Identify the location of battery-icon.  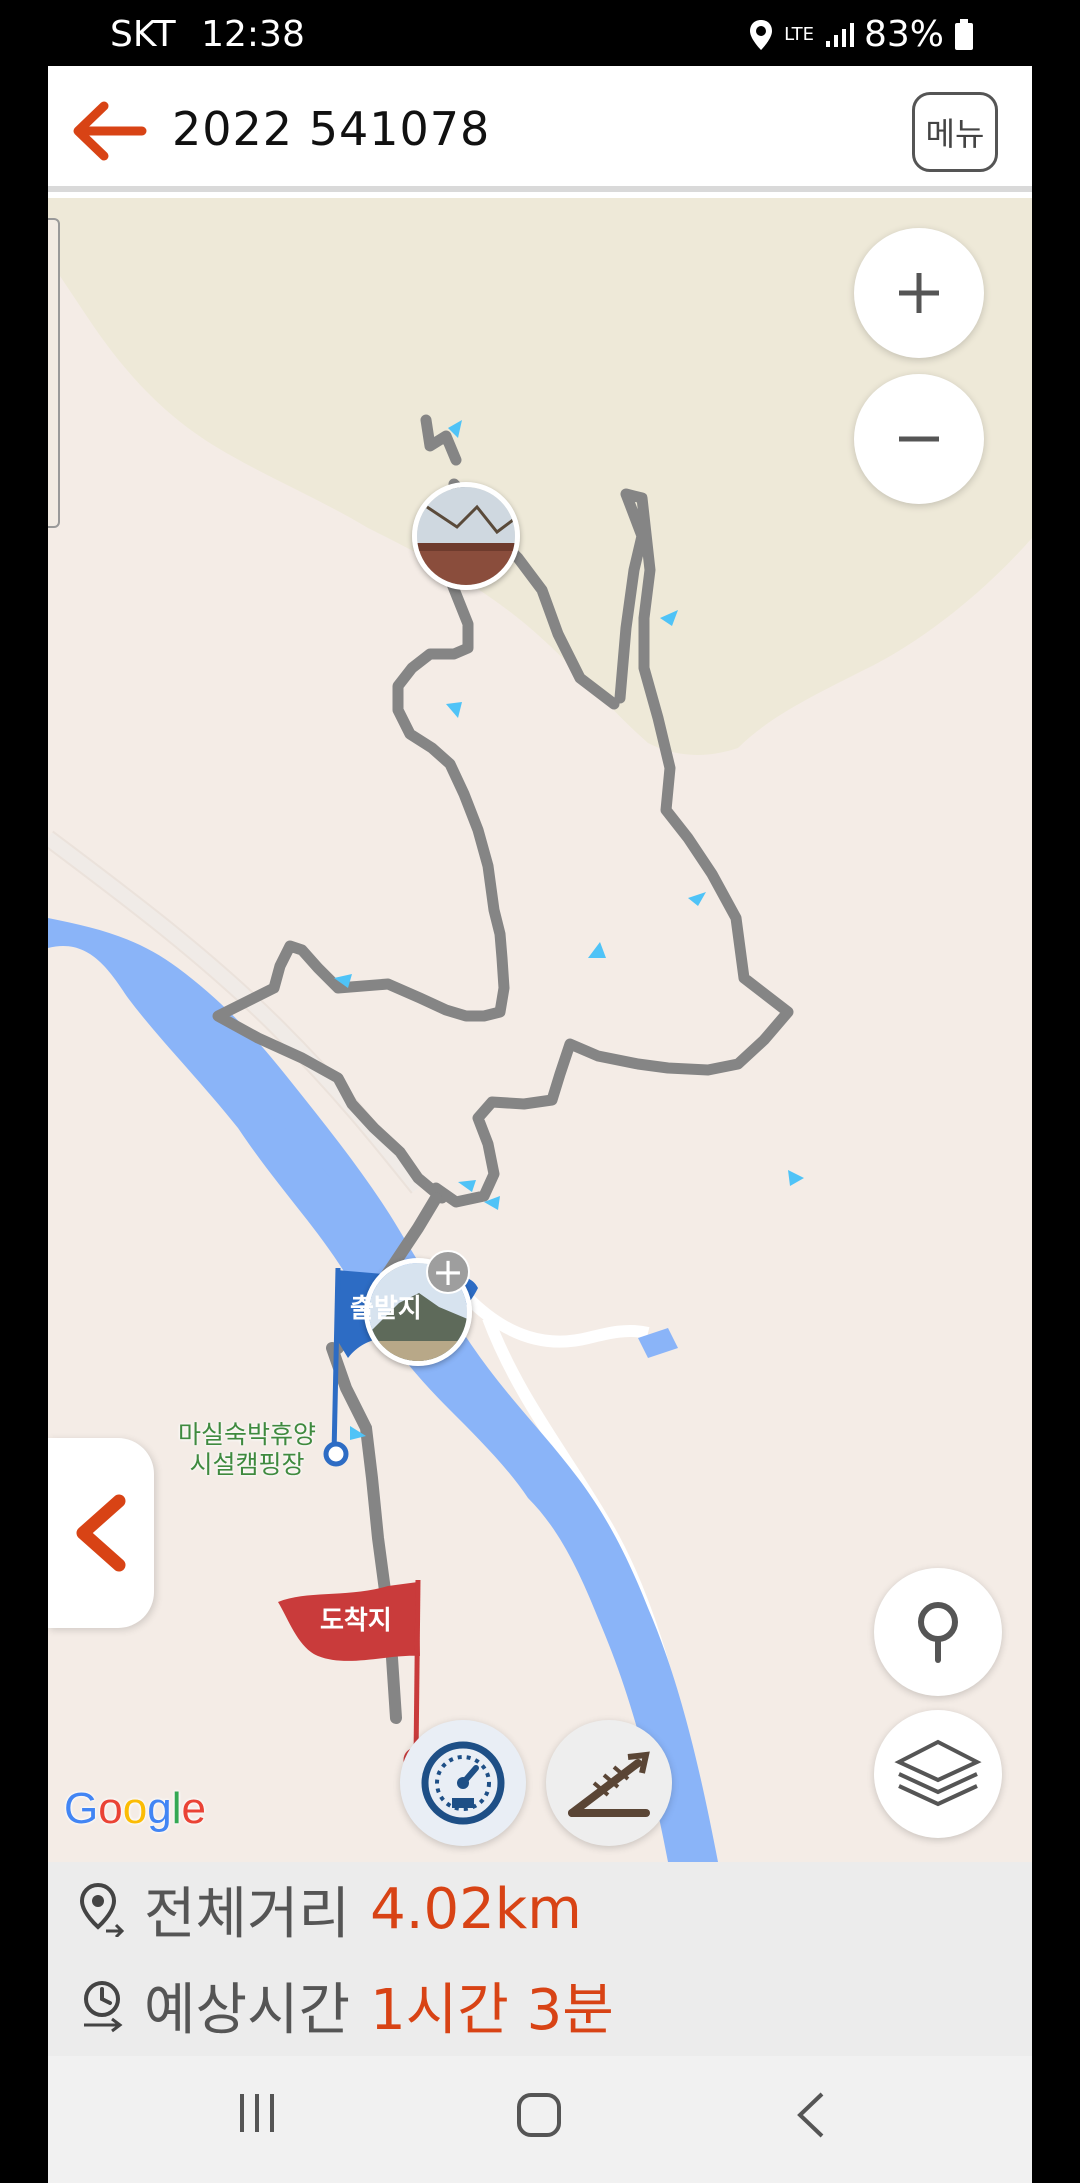
(964, 34).